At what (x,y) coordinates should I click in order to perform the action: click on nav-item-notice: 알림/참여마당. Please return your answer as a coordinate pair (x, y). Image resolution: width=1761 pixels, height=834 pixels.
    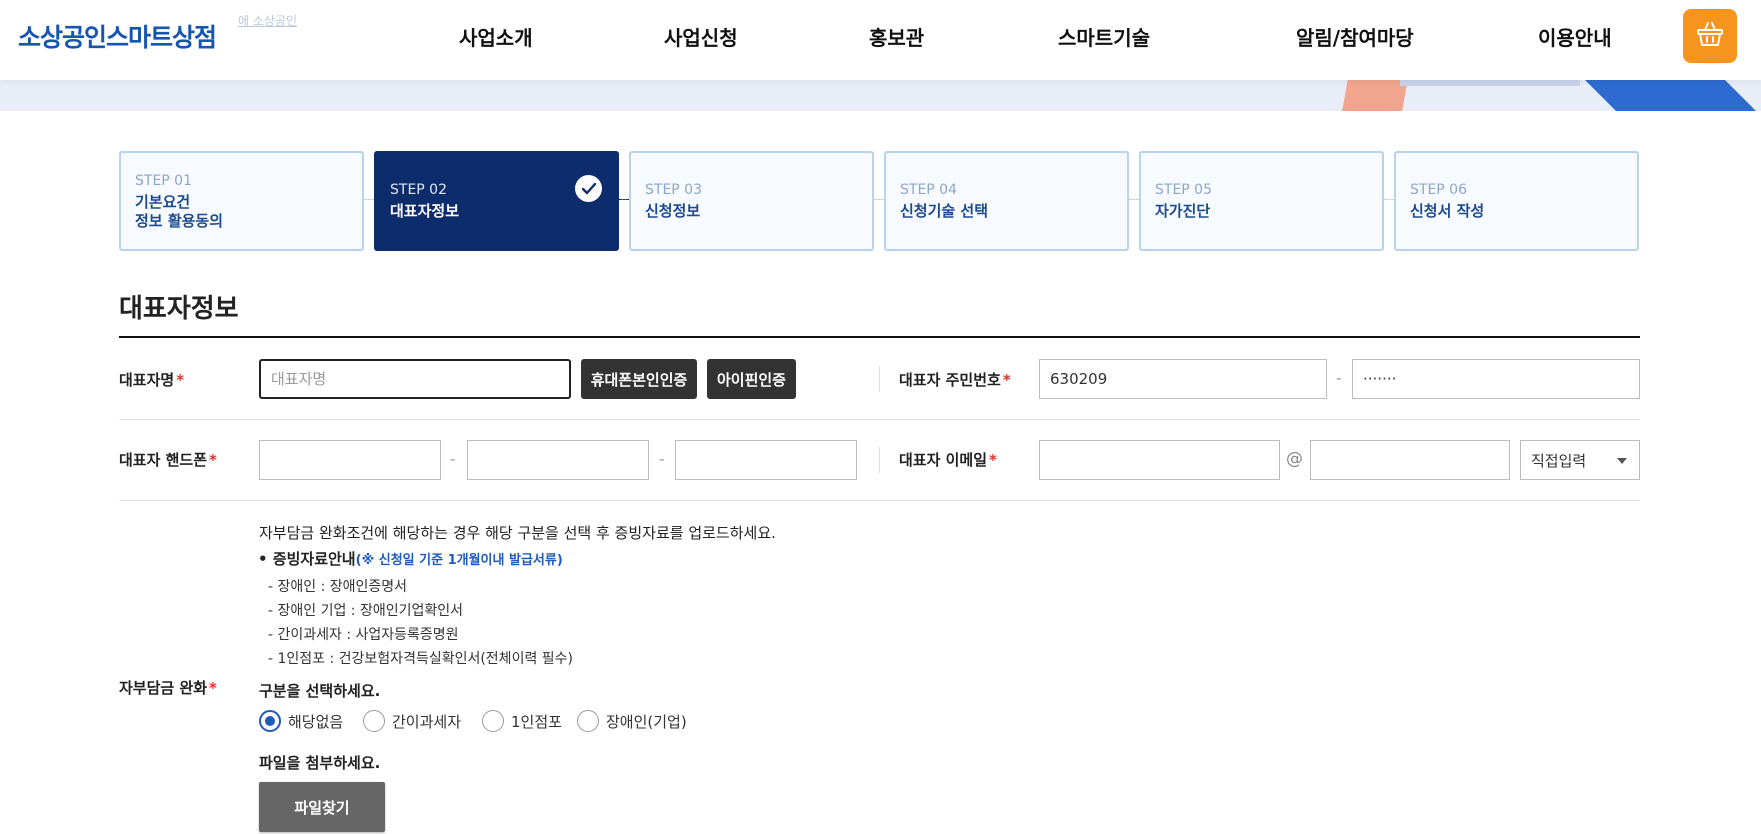
    Looking at the image, I should click on (1355, 36).